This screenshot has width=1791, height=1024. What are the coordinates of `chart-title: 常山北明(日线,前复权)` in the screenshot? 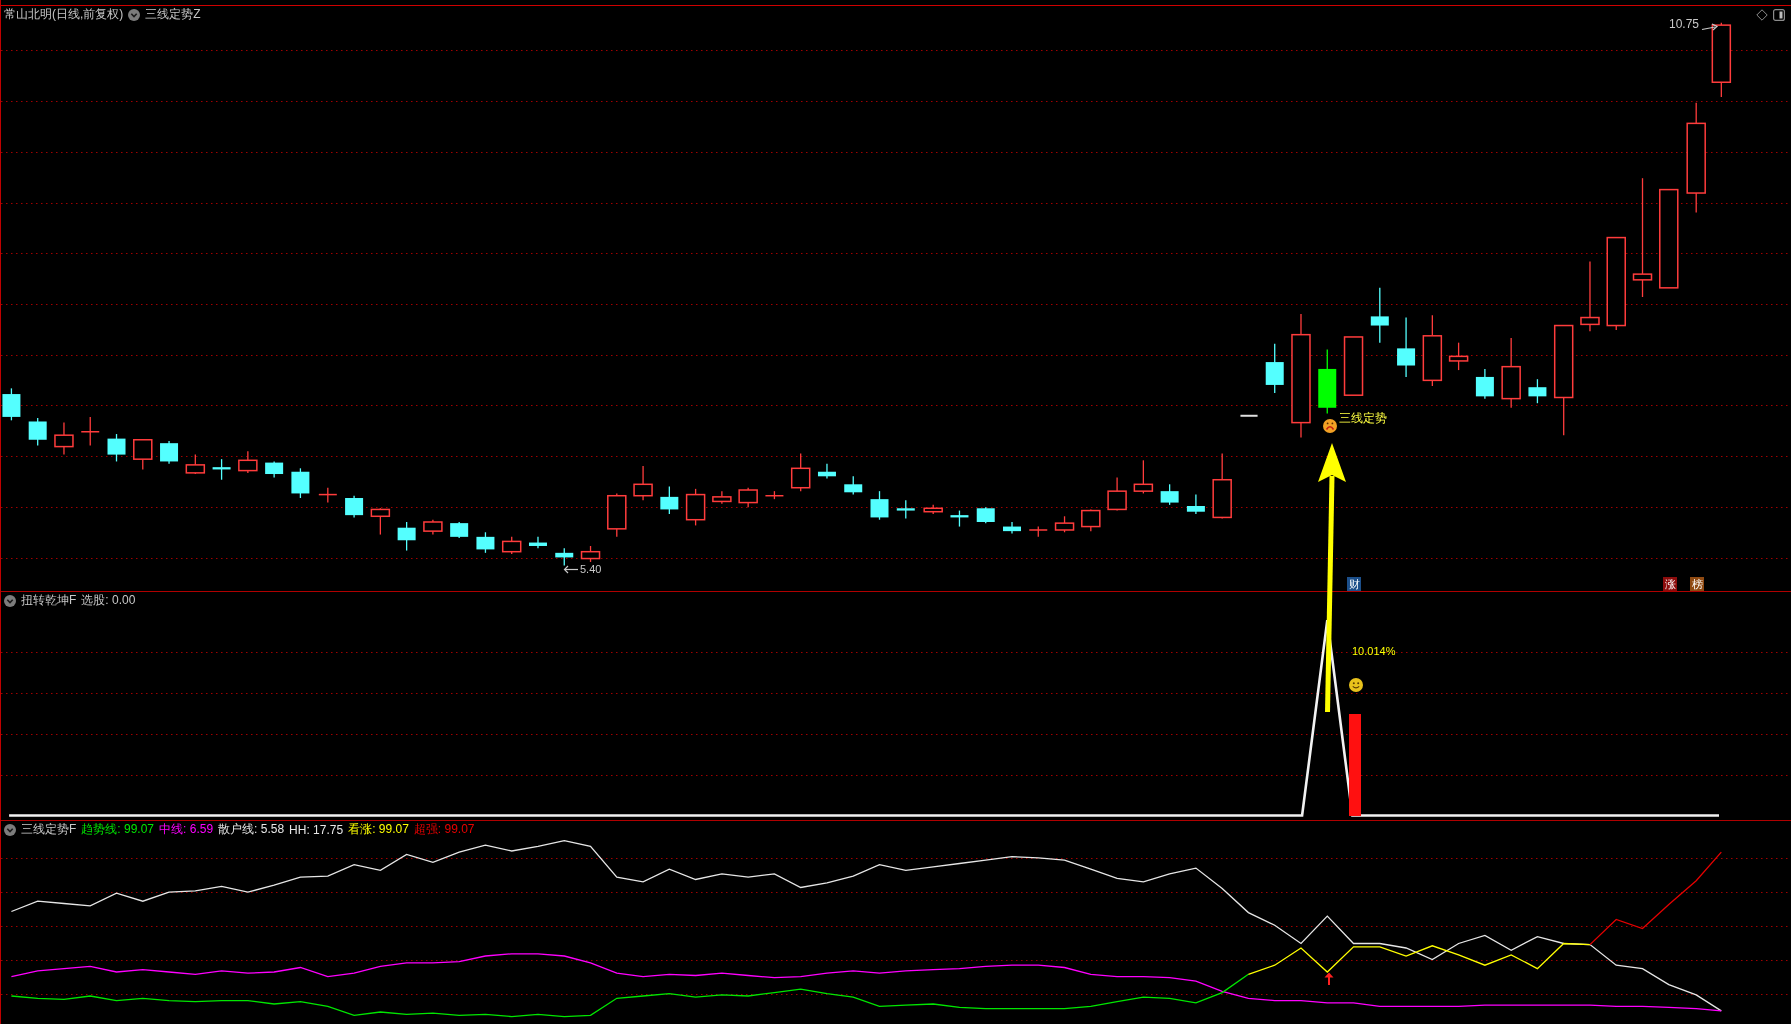 It's located at (64, 14).